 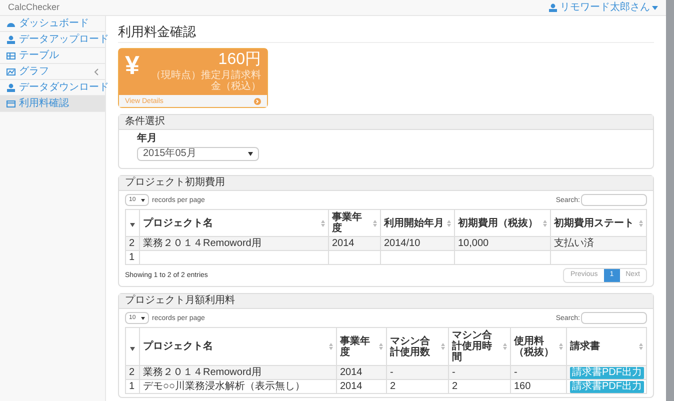 I want to click on panel-title: 条件選択, so click(x=145, y=122).